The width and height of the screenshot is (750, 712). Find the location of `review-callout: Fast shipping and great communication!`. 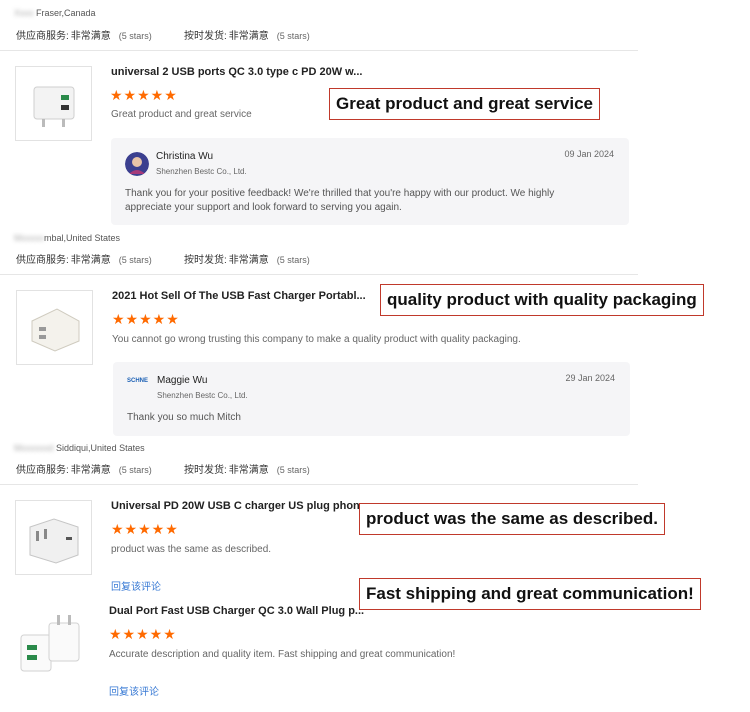

review-callout: Fast shipping and great communication! is located at coordinates (530, 594).